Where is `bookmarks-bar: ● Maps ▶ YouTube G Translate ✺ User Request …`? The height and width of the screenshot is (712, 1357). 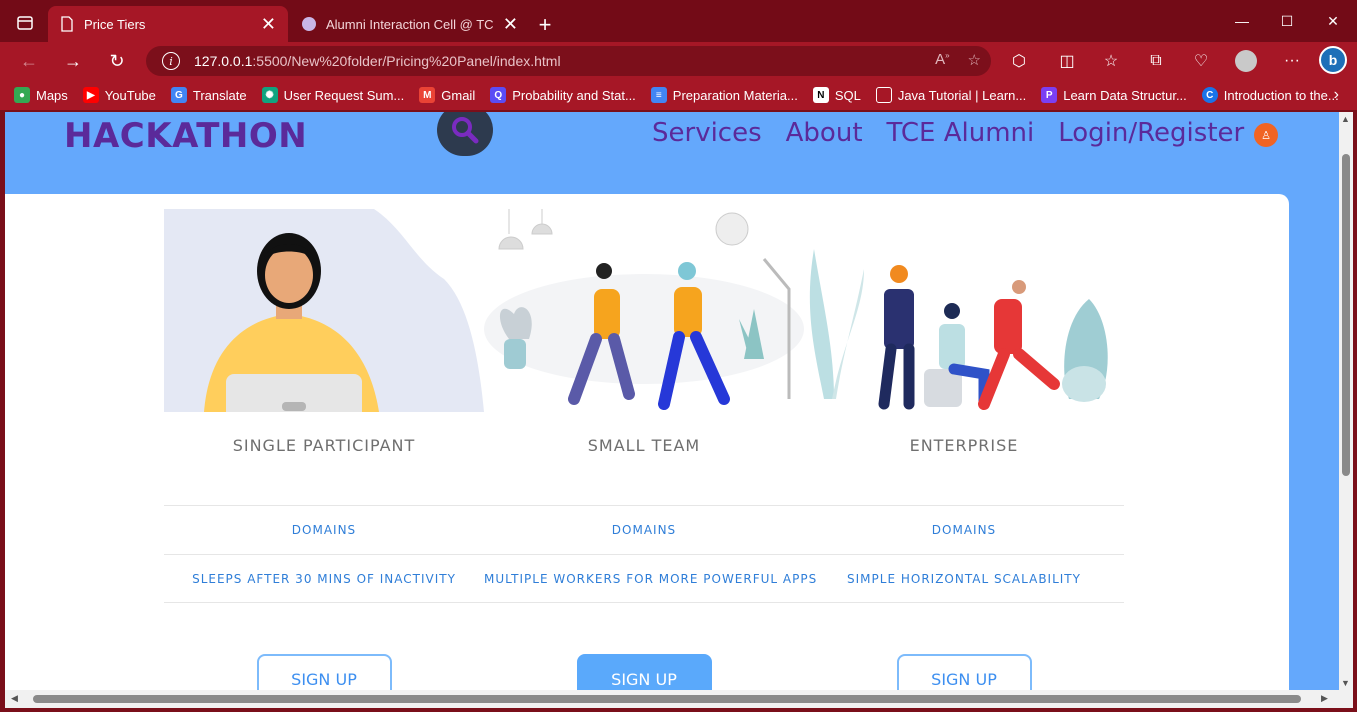 bookmarks-bar: ● Maps ▶ YouTube G Translate ✺ User Request … is located at coordinates (678, 95).